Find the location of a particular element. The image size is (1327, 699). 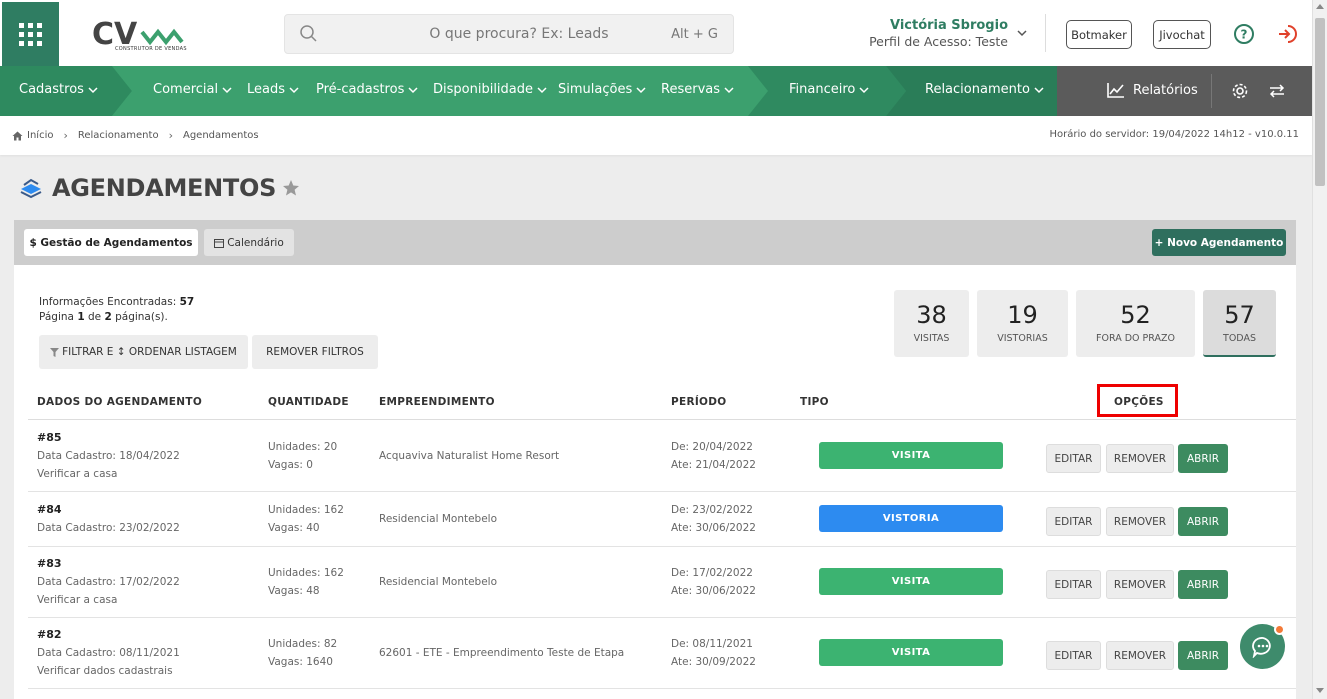

stat-todas: 57 TODAS is located at coordinates (1239, 323).